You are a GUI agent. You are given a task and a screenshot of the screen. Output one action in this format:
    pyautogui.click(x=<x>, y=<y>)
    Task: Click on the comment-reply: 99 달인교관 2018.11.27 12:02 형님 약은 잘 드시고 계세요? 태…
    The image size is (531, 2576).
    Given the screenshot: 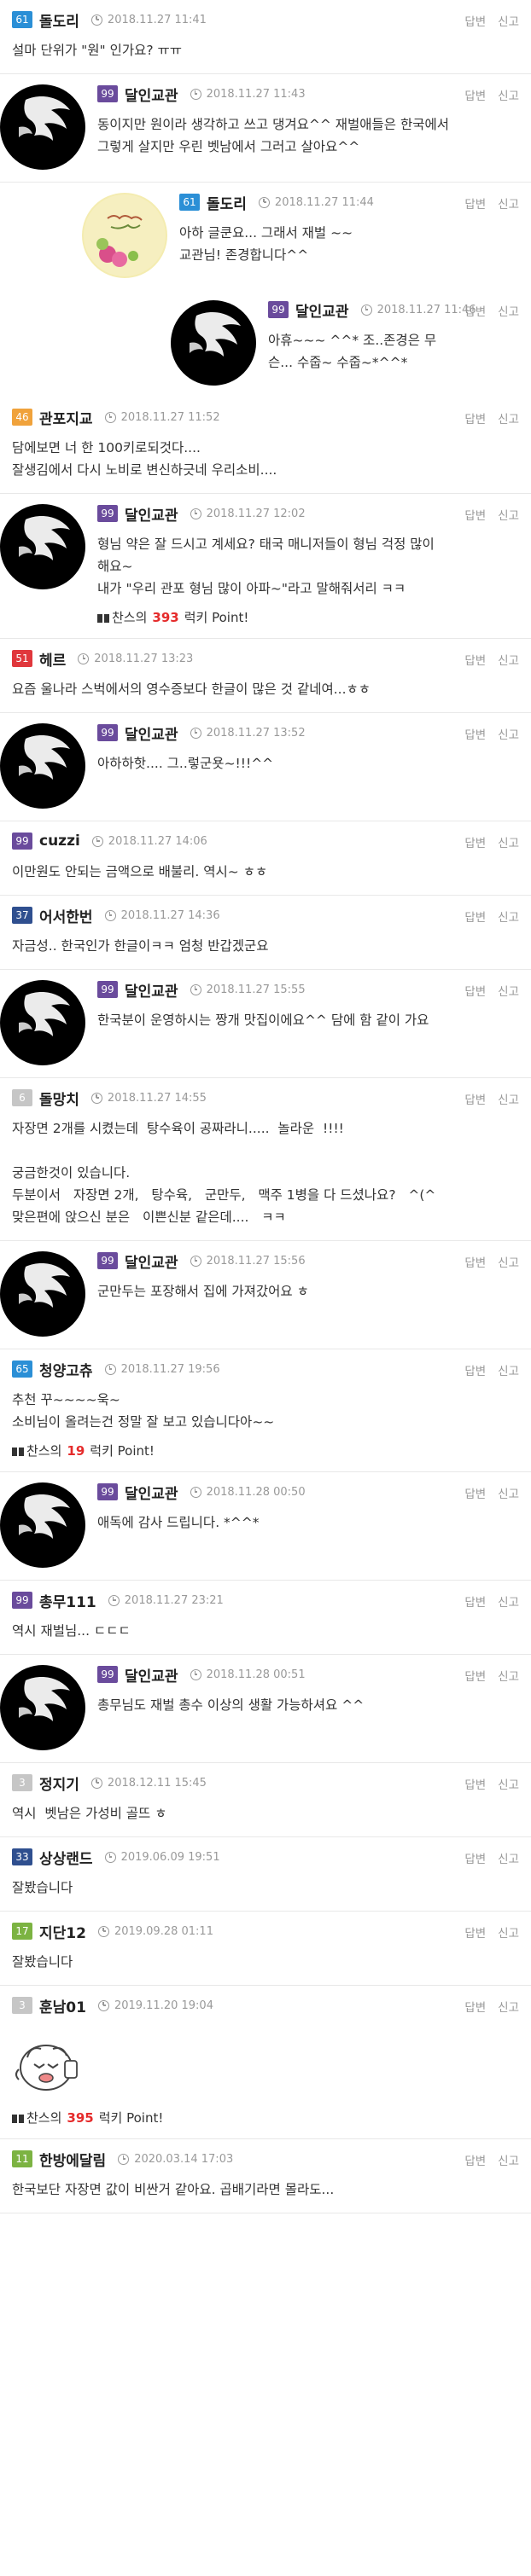 What is the action you would take?
    pyautogui.click(x=265, y=566)
    